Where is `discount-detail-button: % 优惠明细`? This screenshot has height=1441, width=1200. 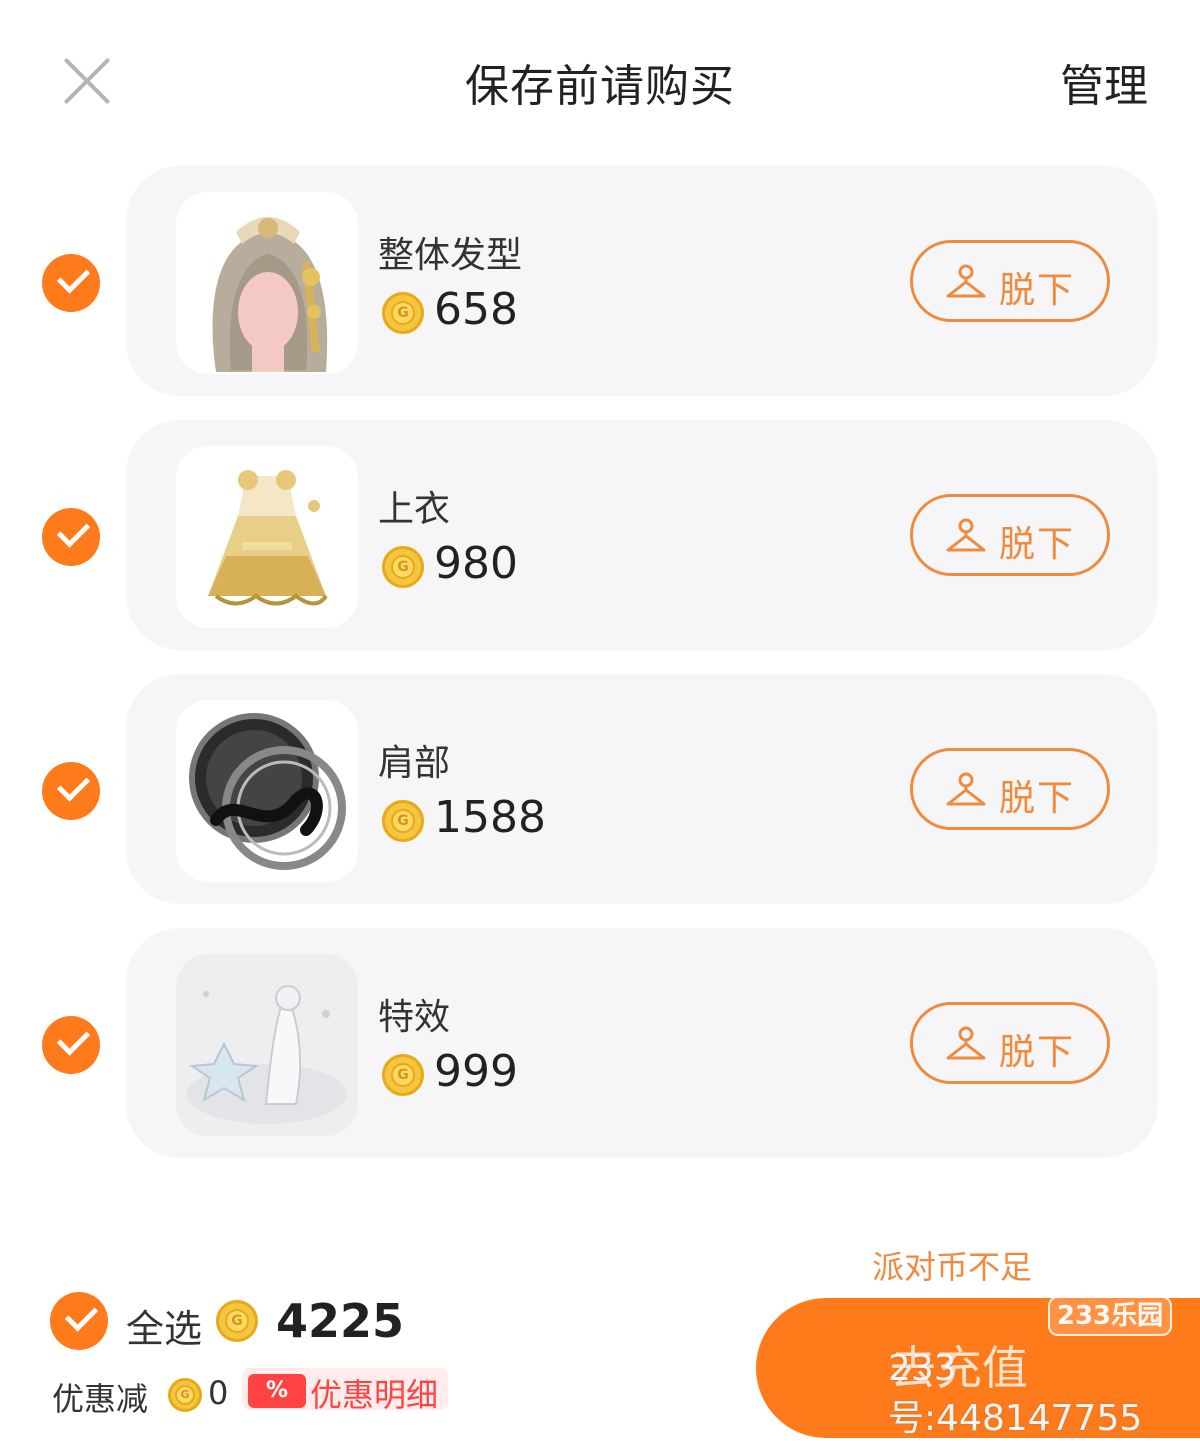
discount-detail-button: % 优惠明细 is located at coordinates (345, 1389).